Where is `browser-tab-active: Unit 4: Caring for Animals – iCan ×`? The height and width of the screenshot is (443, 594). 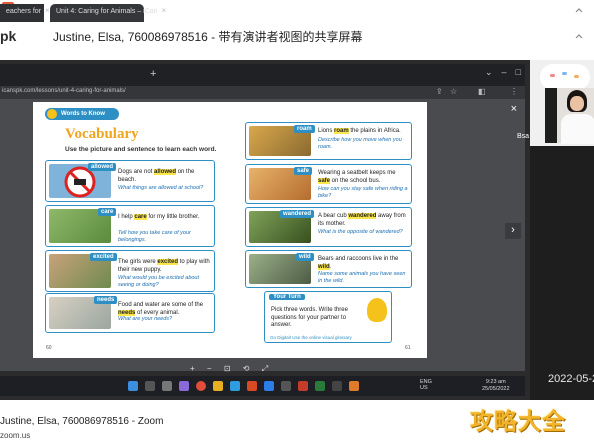
browser-tab-active: Unit 4: Caring for Animals – iCan × is located at coordinates (108, 13).